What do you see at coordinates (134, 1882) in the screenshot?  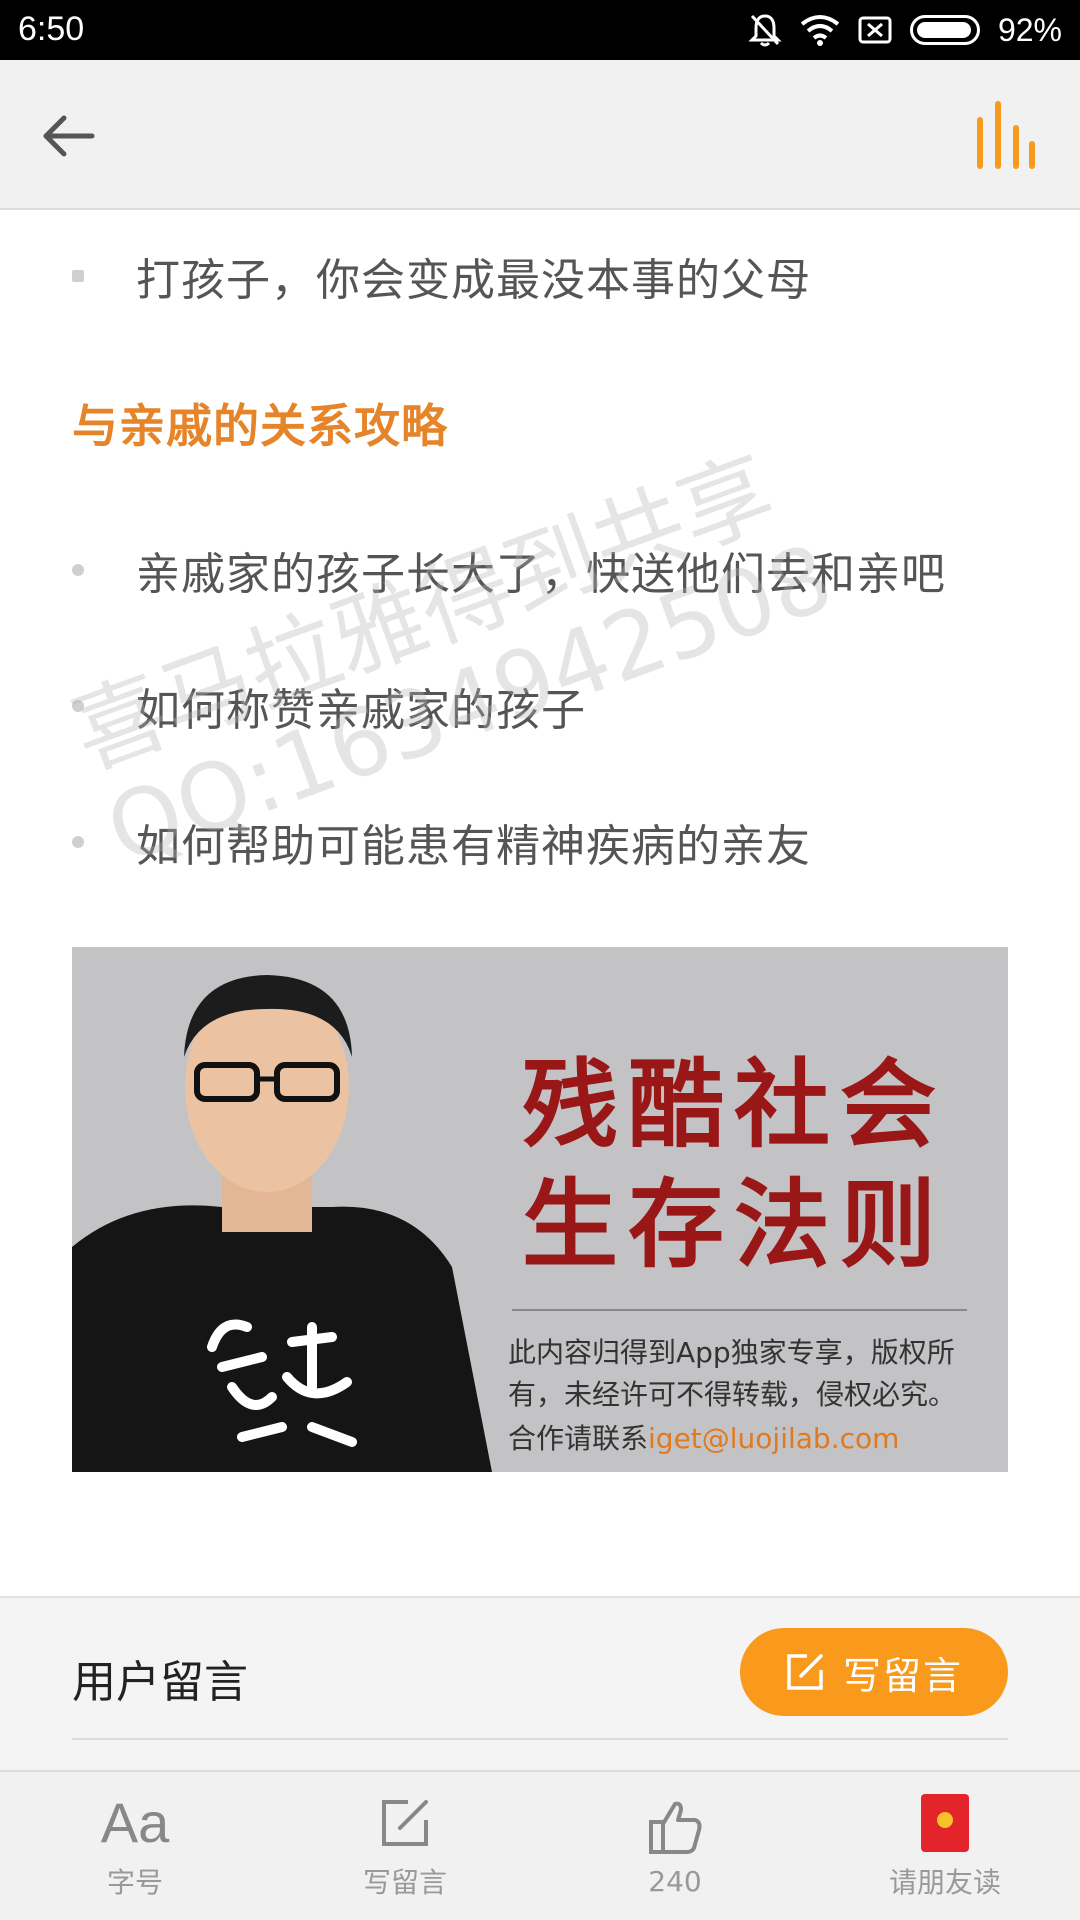 I see `tab-label: 字号` at bounding box center [134, 1882].